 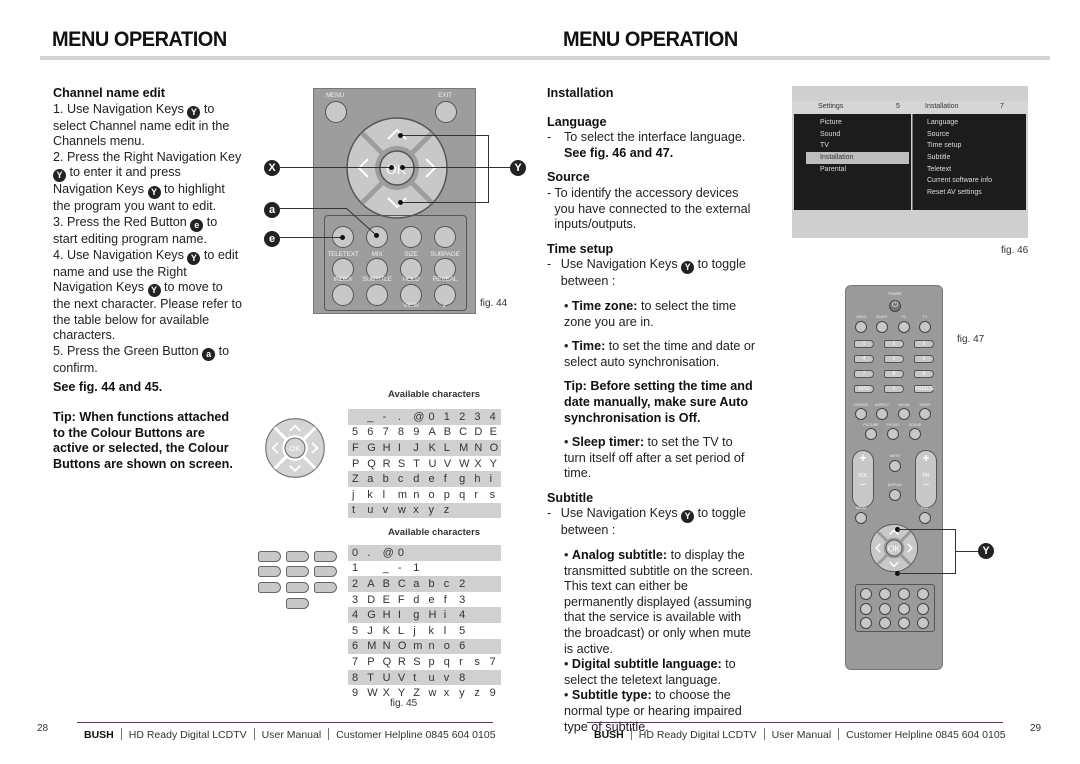 What do you see at coordinates (445, 279) in the screenshot?
I see `reveal-label: REVEAL` at bounding box center [445, 279].